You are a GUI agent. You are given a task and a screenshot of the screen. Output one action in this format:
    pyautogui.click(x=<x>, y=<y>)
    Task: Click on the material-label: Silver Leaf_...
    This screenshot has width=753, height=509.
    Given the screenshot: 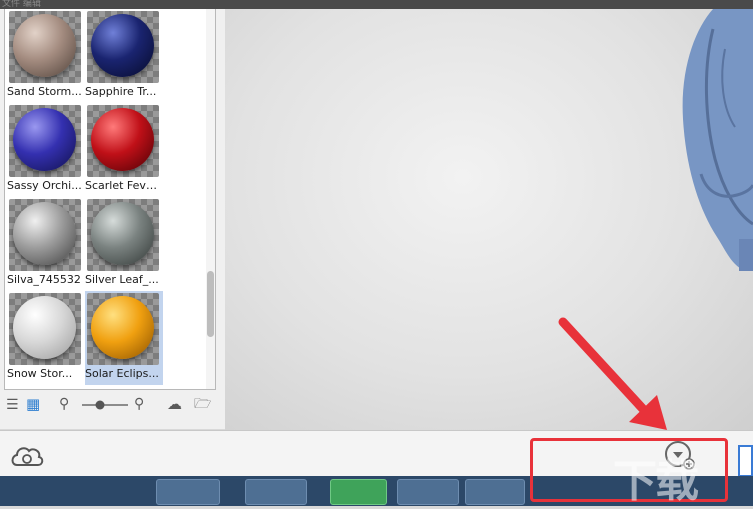 What is the action you would take?
    pyautogui.click(x=122, y=279)
    